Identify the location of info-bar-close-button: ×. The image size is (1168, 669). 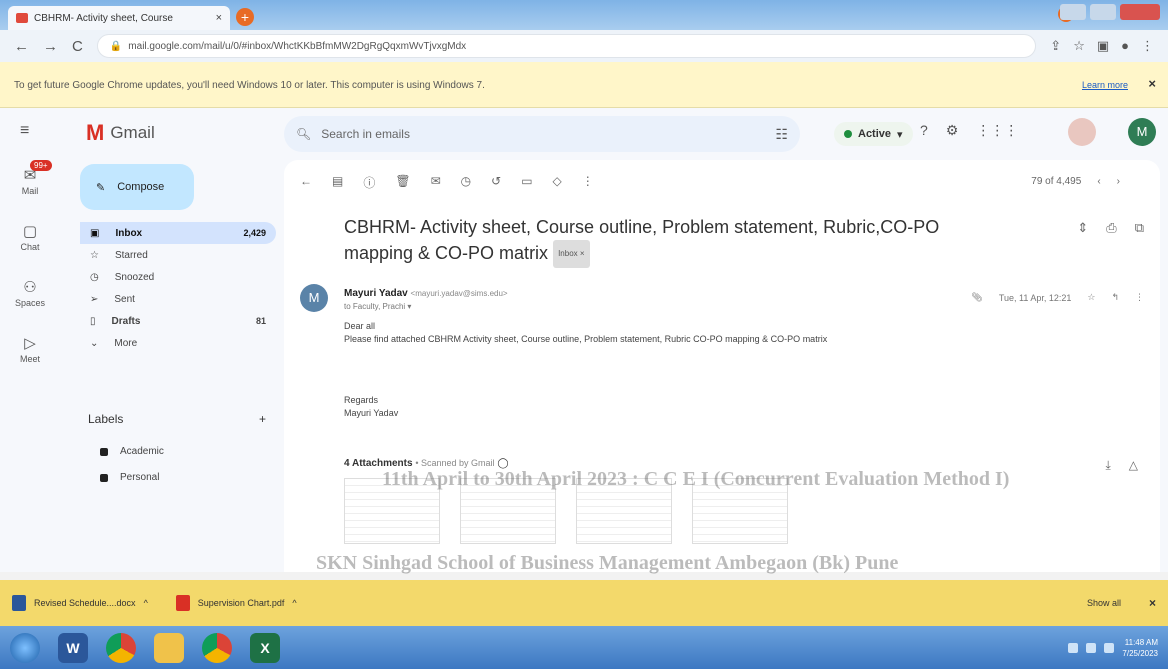
(1152, 83).